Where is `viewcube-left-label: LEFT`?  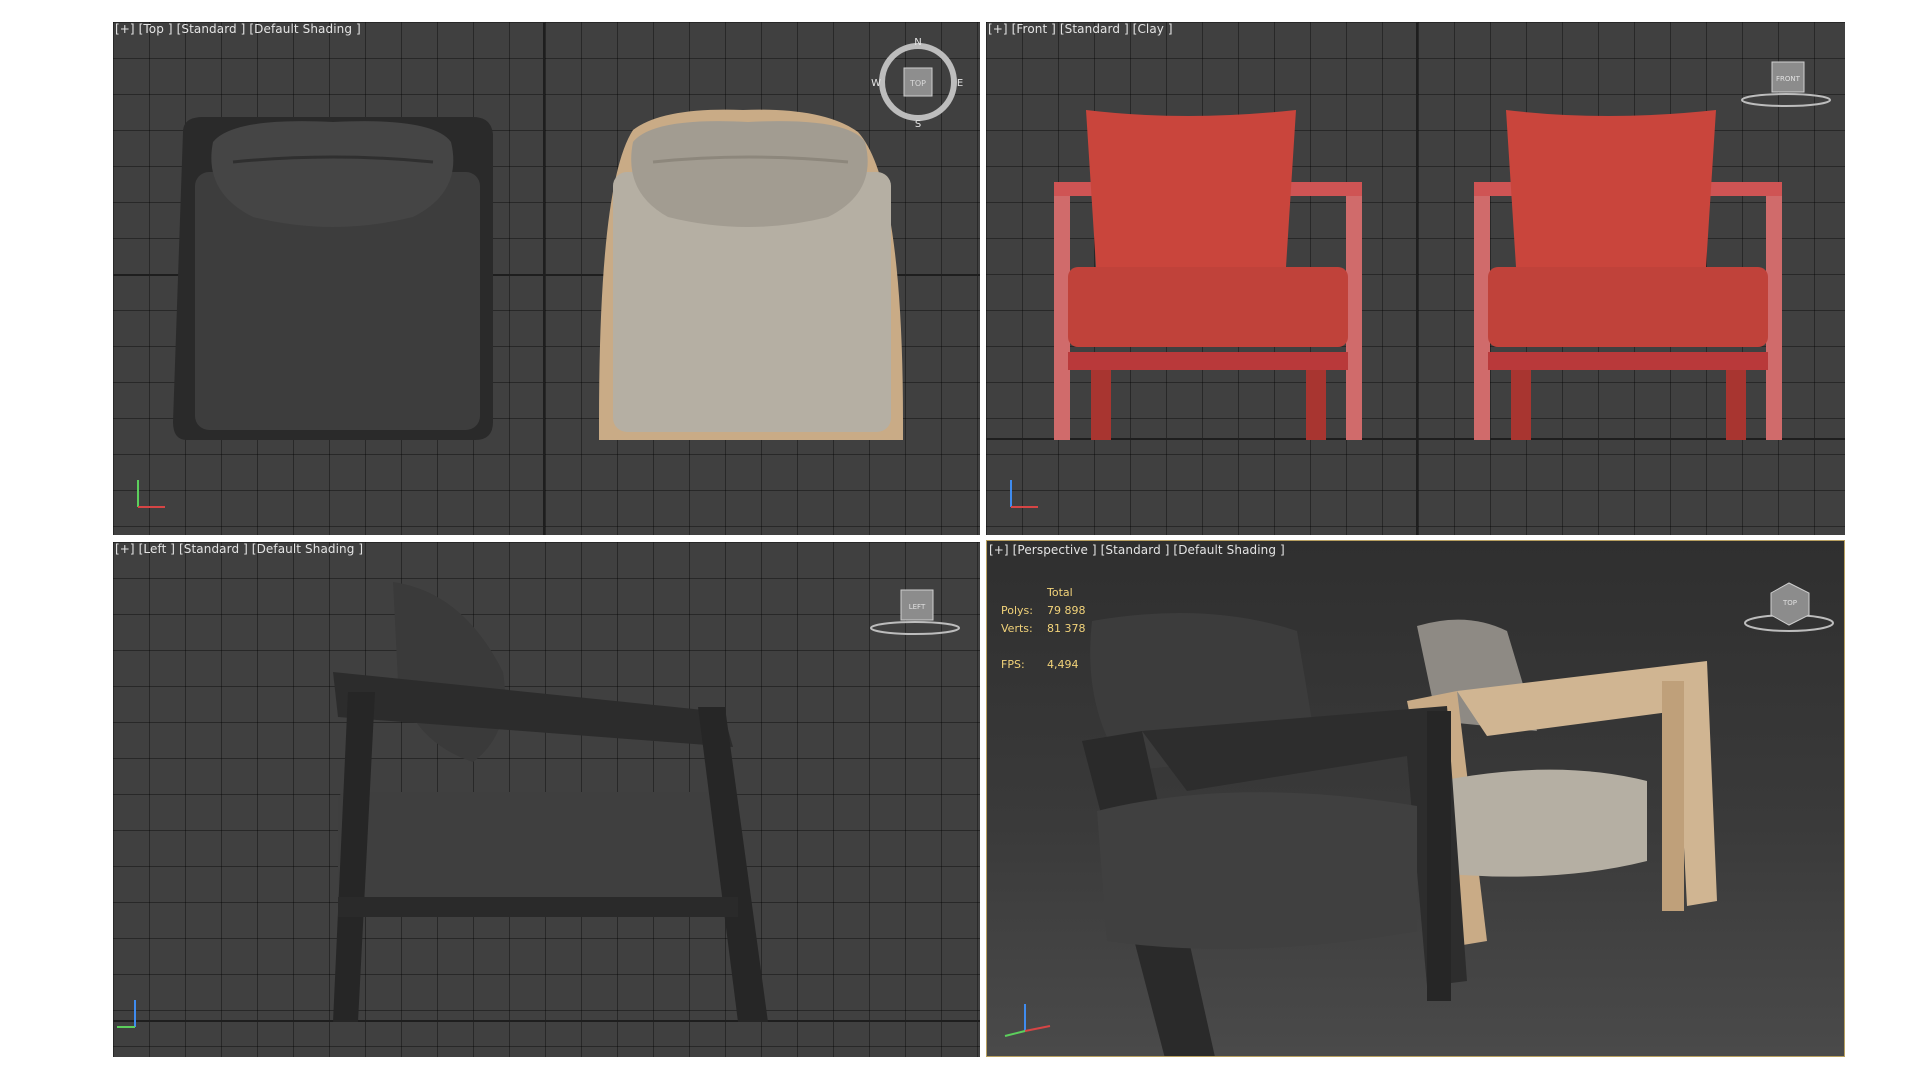
viewcube-left-label: LEFT is located at coordinates (917, 607).